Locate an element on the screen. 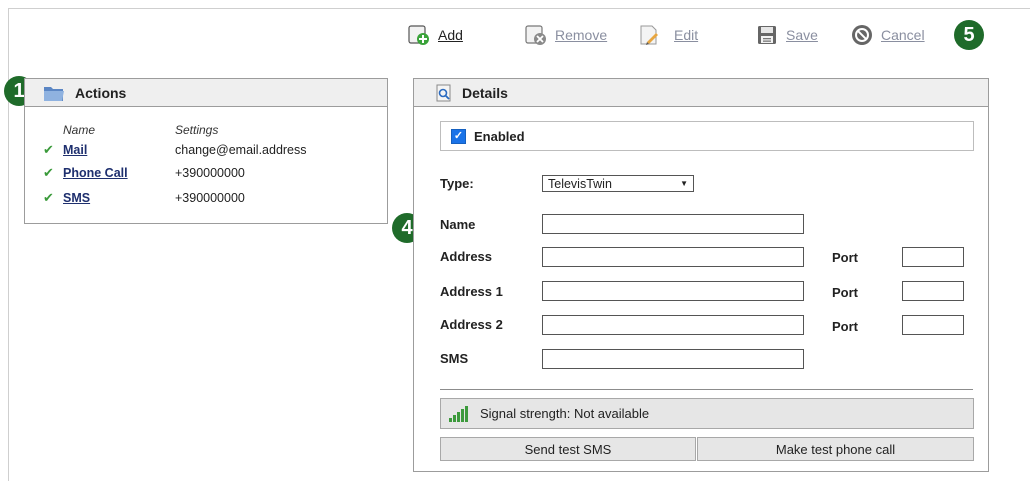  remove-label: Remove is located at coordinates (581, 35).